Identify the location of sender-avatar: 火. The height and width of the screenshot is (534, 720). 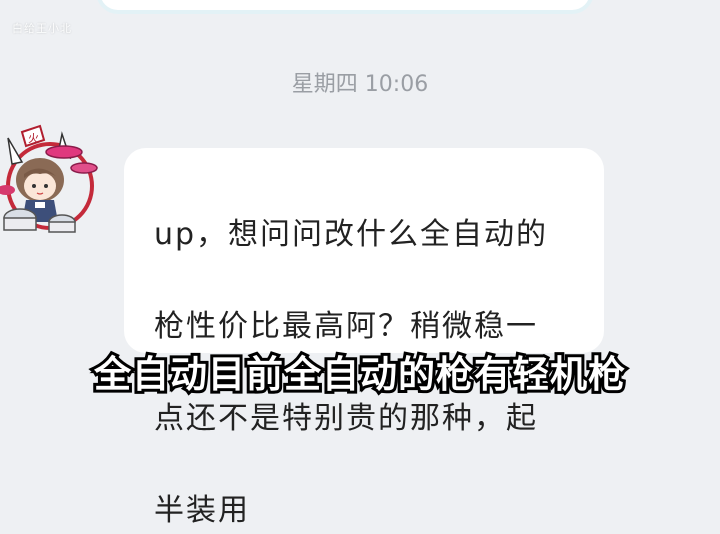
(50, 181).